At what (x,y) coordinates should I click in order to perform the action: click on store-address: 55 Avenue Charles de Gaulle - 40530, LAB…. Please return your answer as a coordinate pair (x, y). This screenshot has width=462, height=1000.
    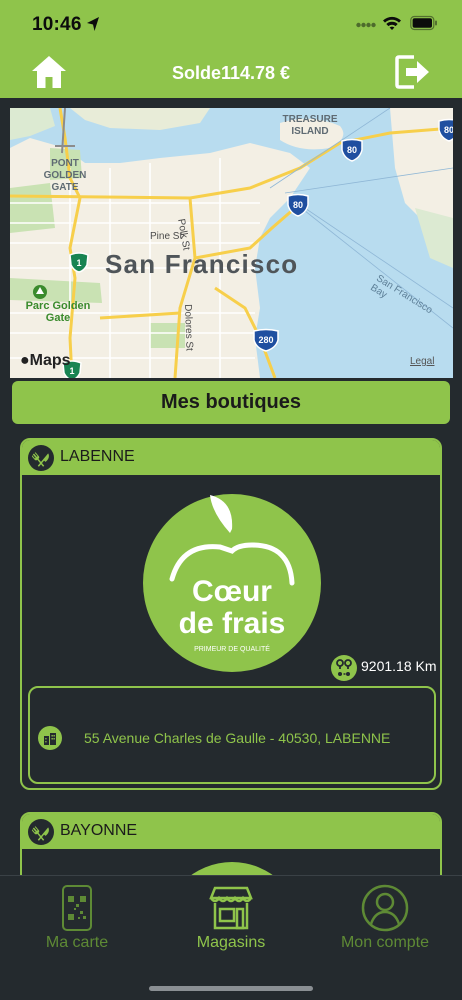
    Looking at the image, I should click on (237, 738).